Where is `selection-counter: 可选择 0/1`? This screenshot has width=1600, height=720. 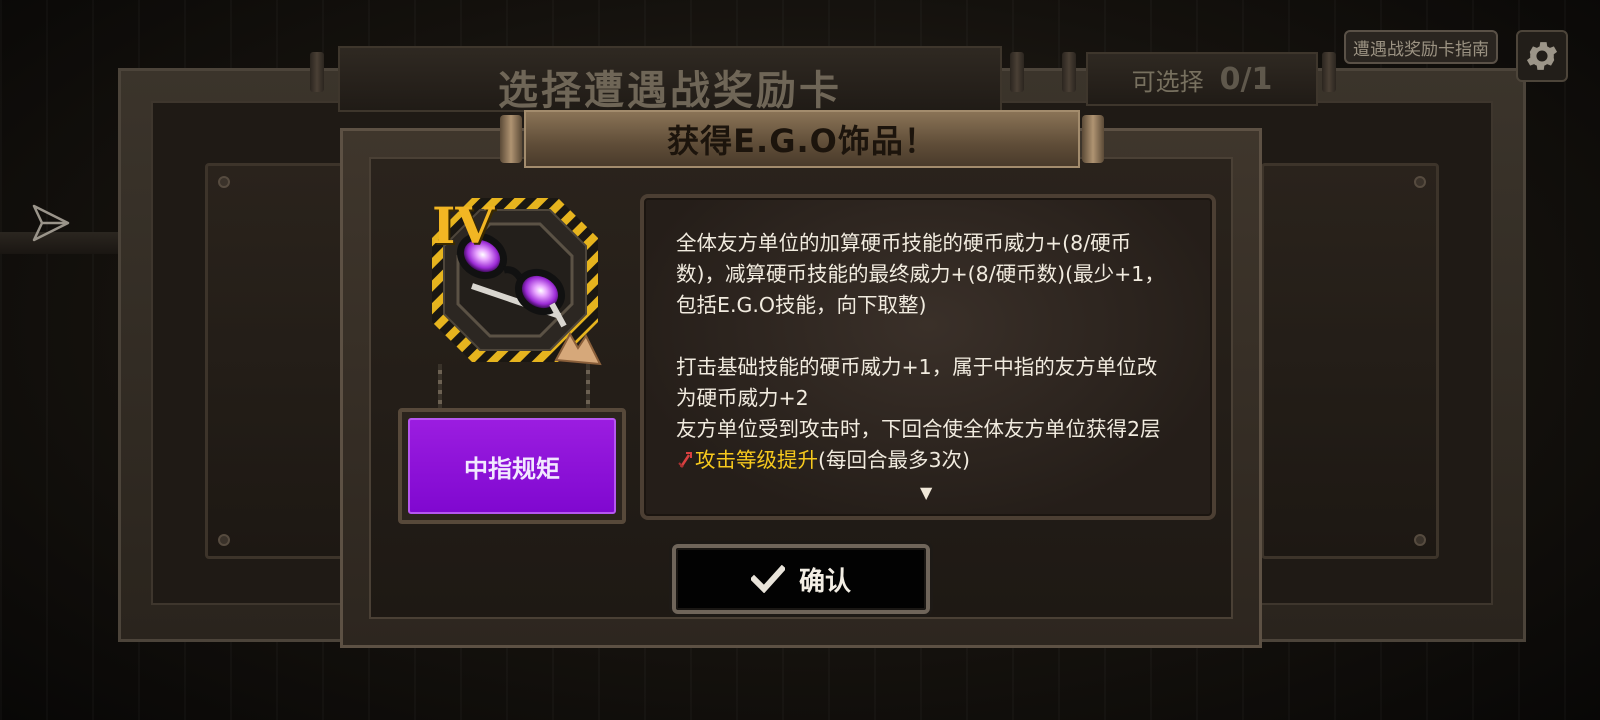 selection-counter: 可选择 0/1 is located at coordinates (1202, 79).